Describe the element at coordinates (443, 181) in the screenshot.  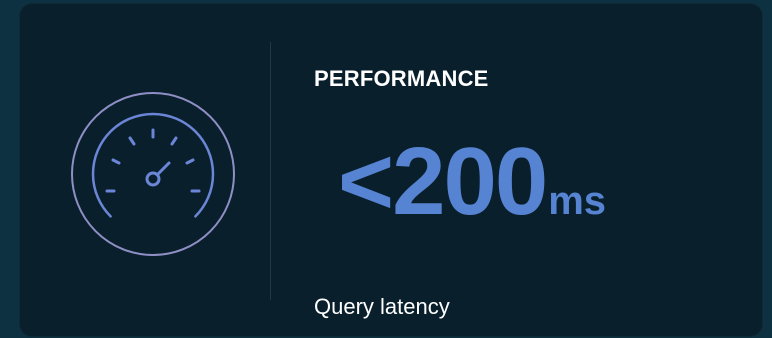
I see `metric-value: <200` at that location.